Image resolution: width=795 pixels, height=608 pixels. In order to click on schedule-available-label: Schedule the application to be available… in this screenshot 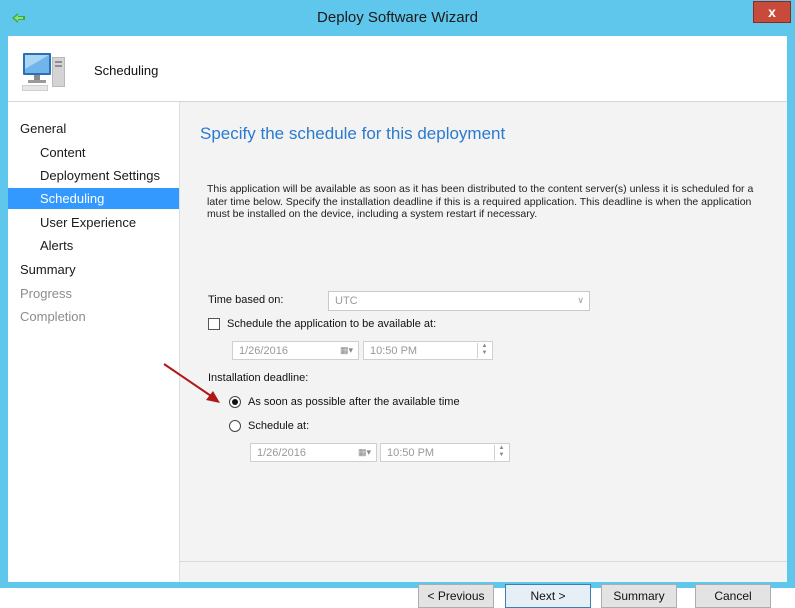, I will do `click(332, 324)`.